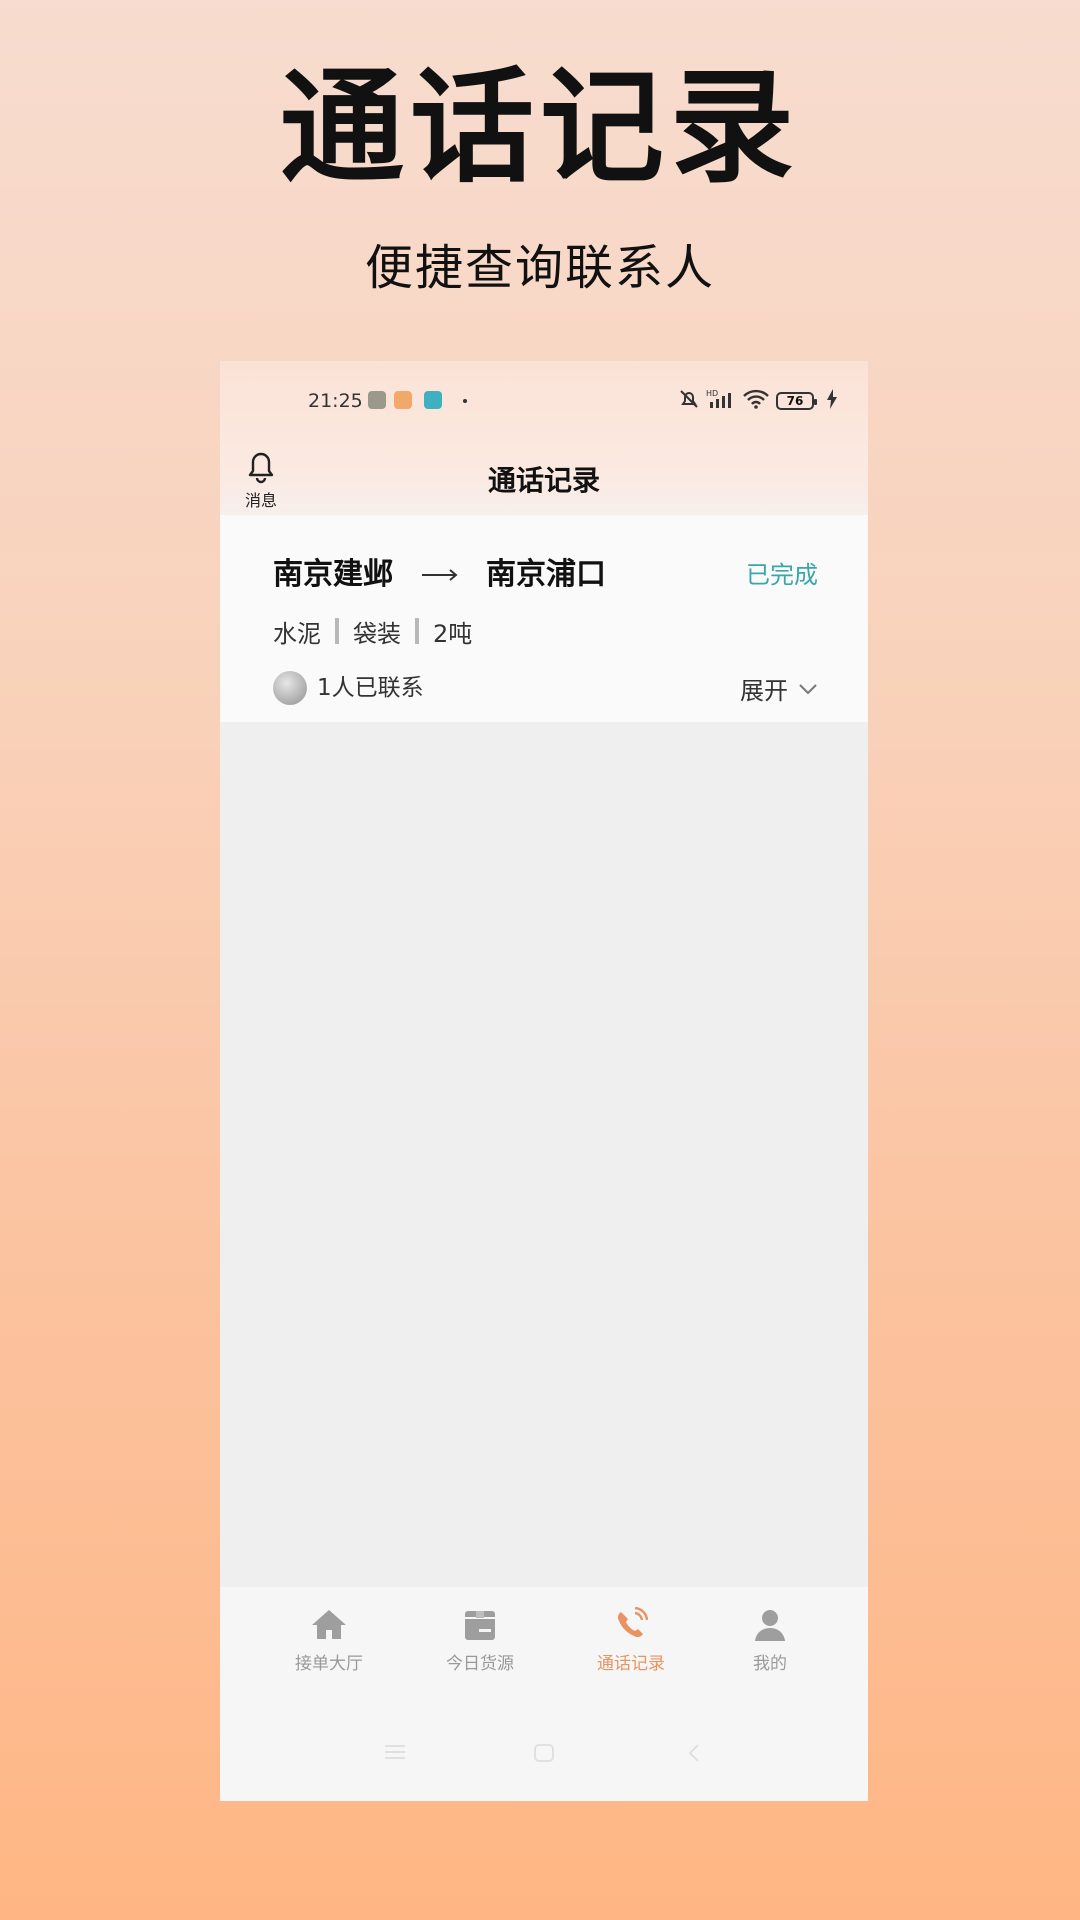 This screenshot has width=1080, height=1920. I want to click on nav-bar: 消息 通话记录, so click(544, 479).